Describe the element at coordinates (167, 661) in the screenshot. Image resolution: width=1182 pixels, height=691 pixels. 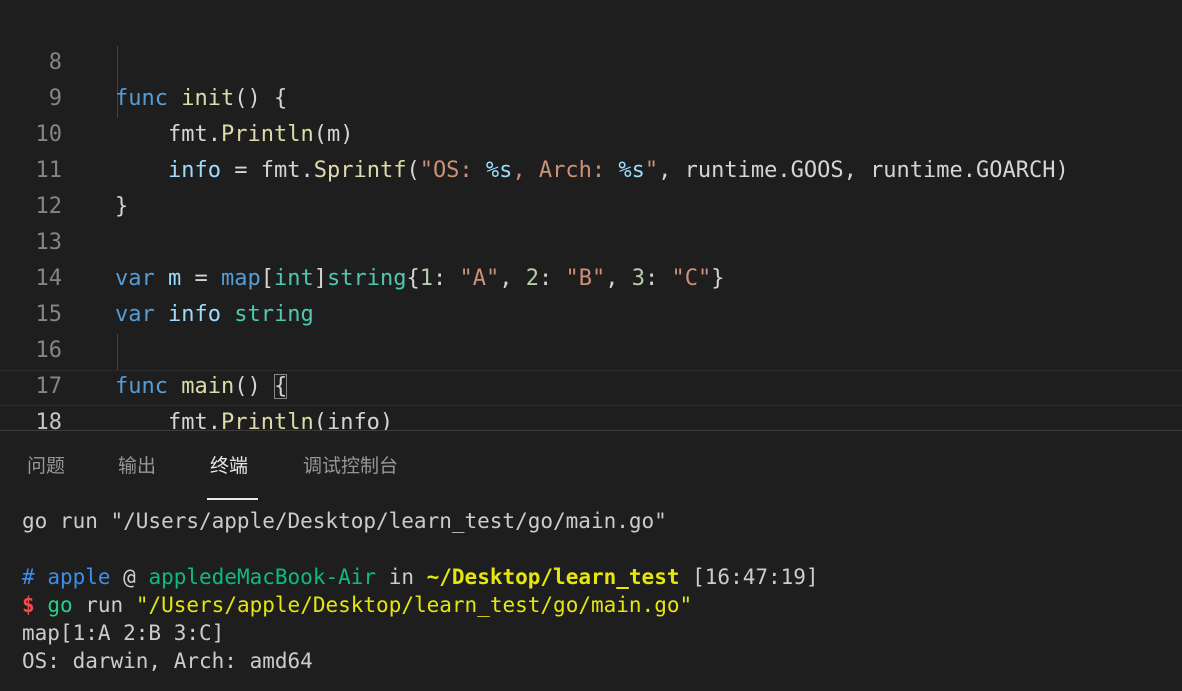
I see `terminal-output-line: OS: darwin, Arch: amd64` at that location.